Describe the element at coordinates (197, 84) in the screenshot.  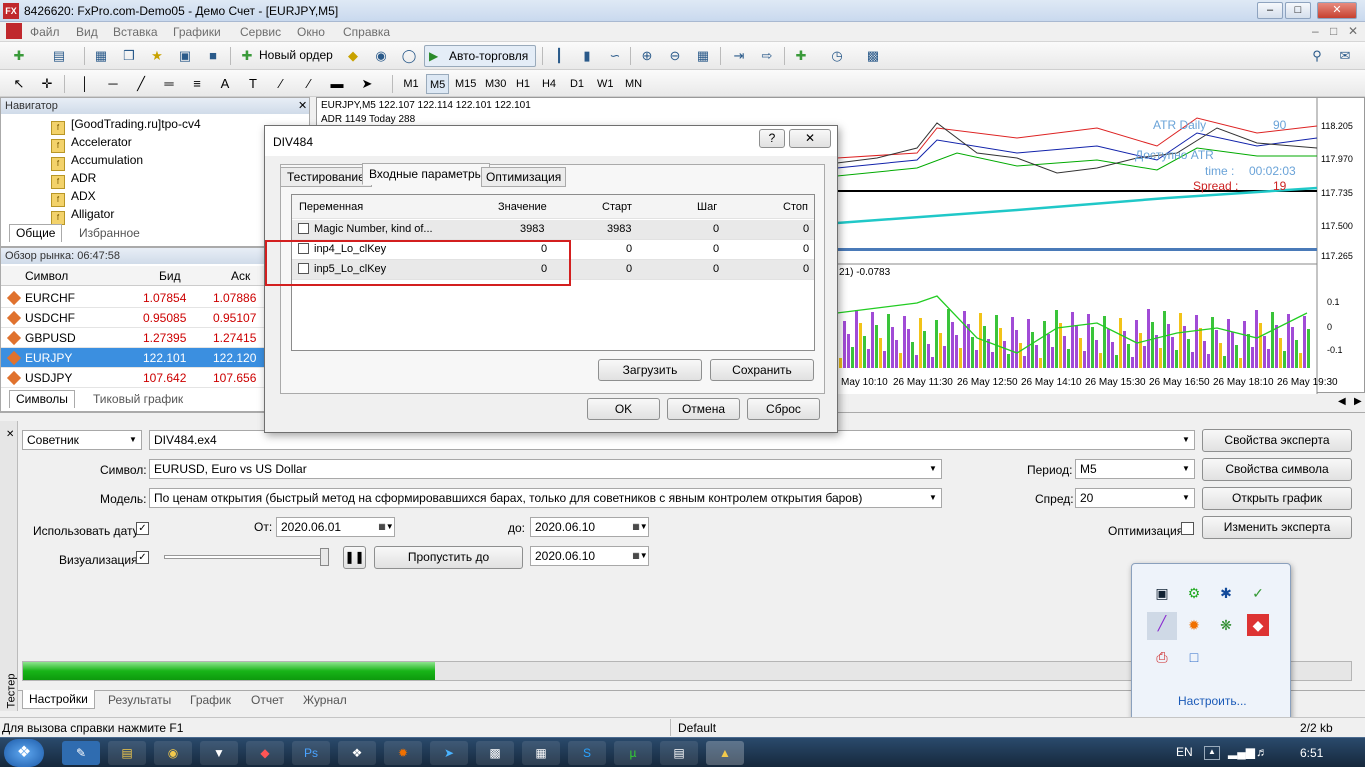
I see `fibonacci-icon: ≡` at that location.